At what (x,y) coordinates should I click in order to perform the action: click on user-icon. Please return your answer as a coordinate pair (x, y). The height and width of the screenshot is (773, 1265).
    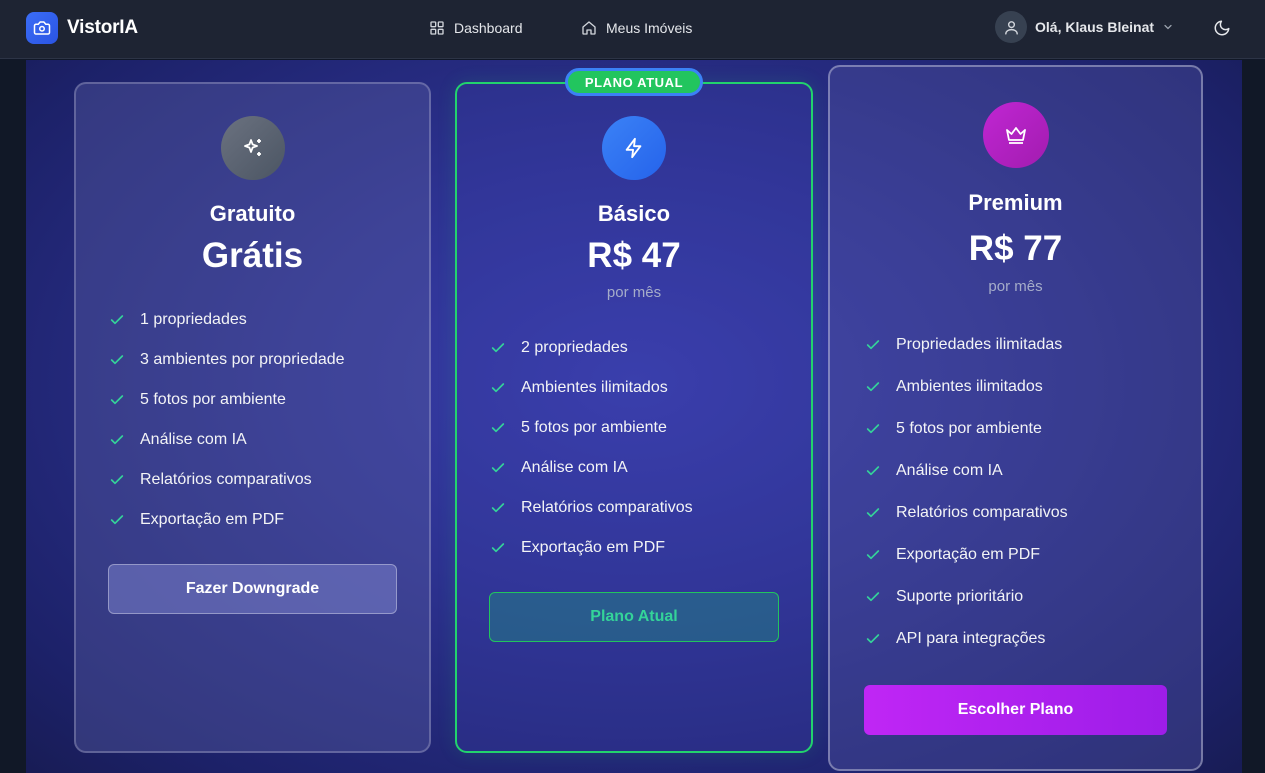
    Looking at the image, I should click on (1011, 27).